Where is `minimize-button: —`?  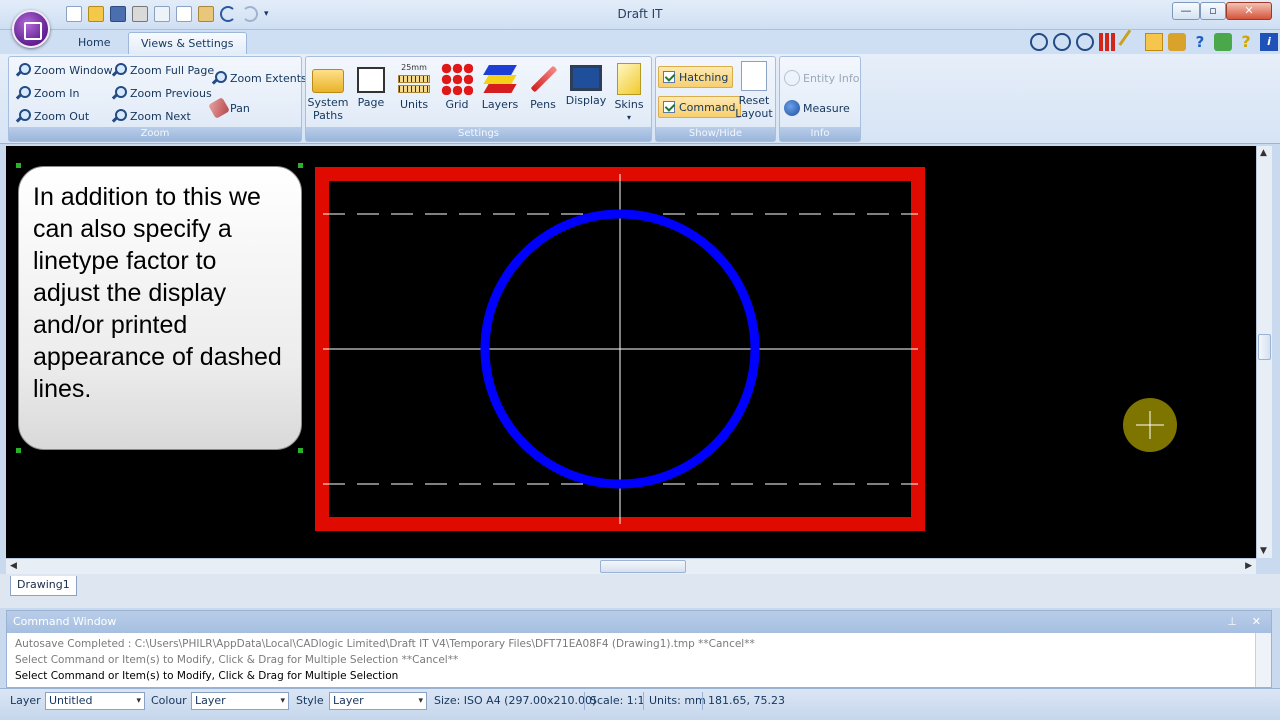 minimize-button: — is located at coordinates (1186, 11).